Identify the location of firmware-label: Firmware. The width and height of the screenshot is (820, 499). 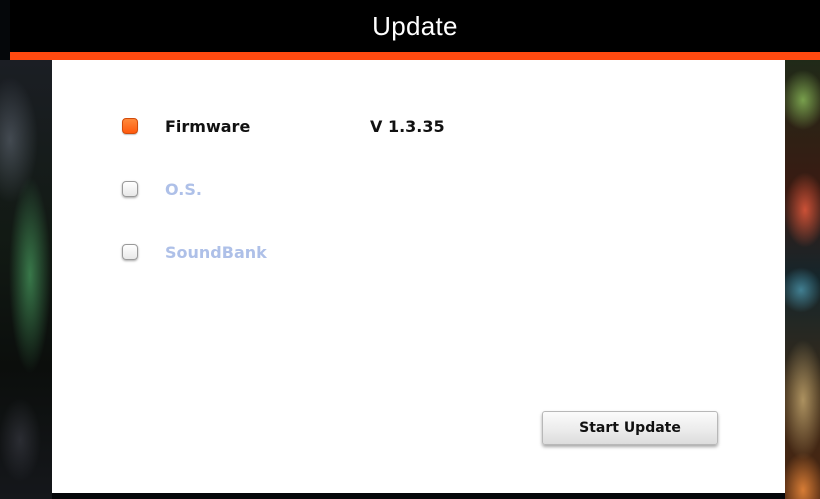
(208, 126).